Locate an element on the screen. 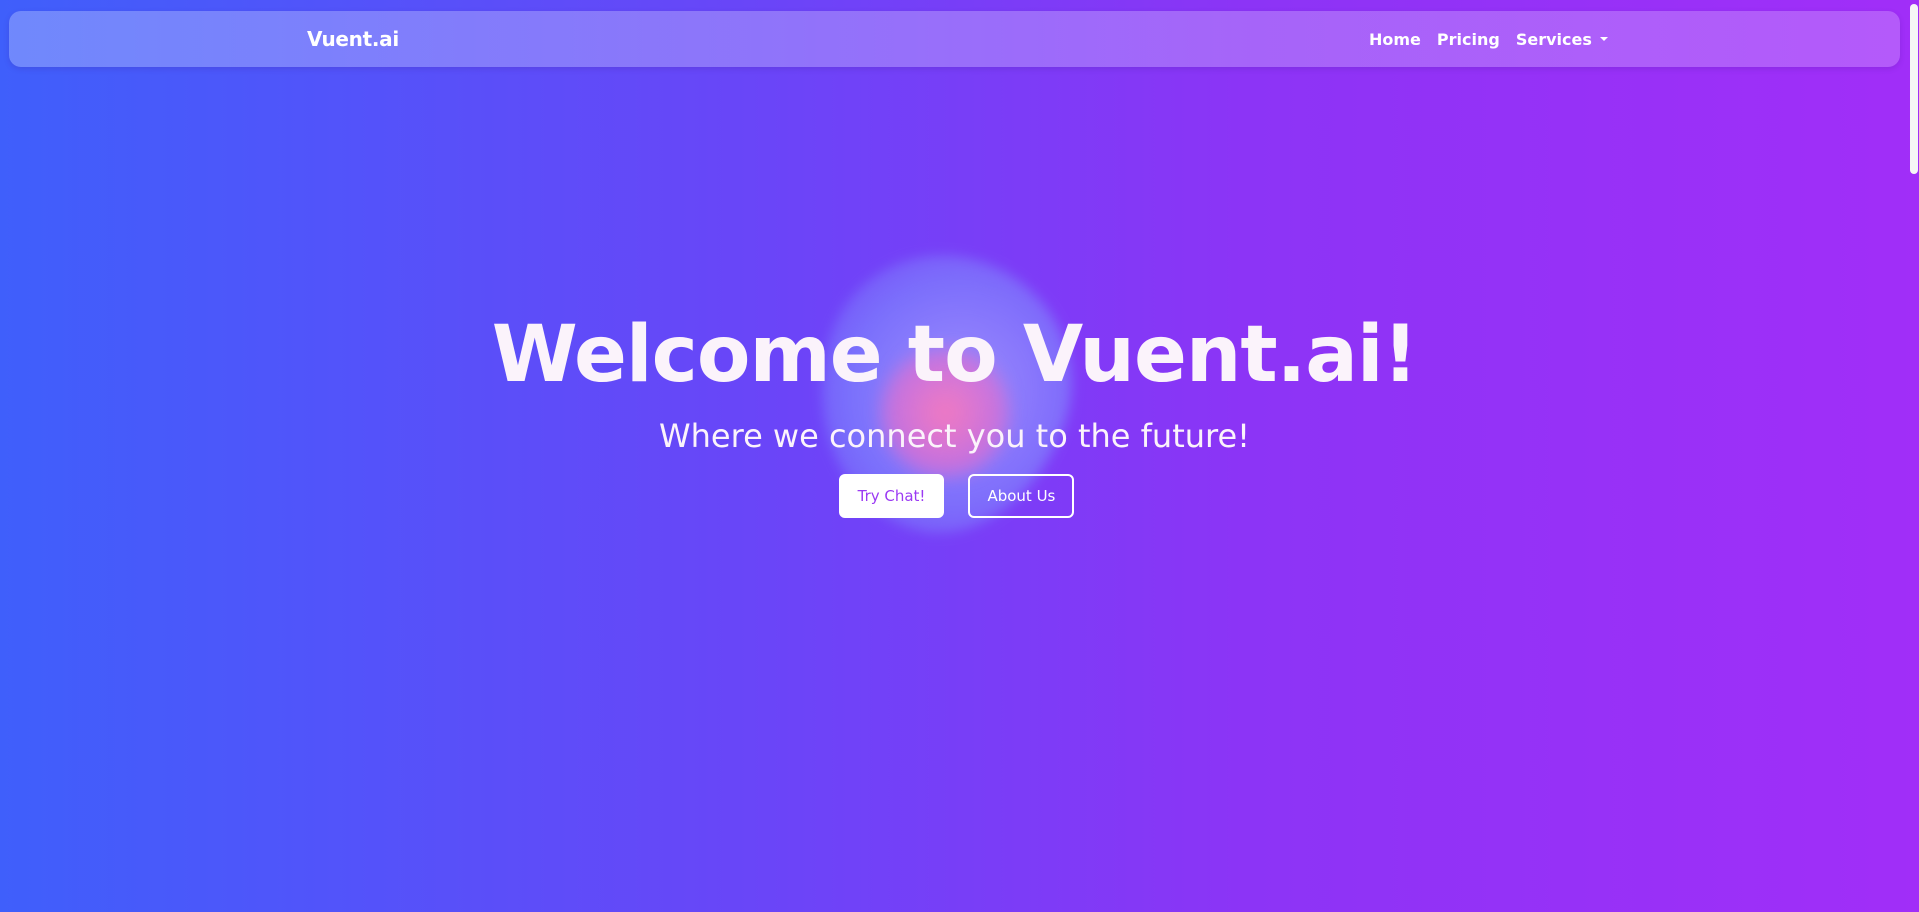 The image size is (1919, 912). nav-link-services: Services is located at coordinates (1562, 39).